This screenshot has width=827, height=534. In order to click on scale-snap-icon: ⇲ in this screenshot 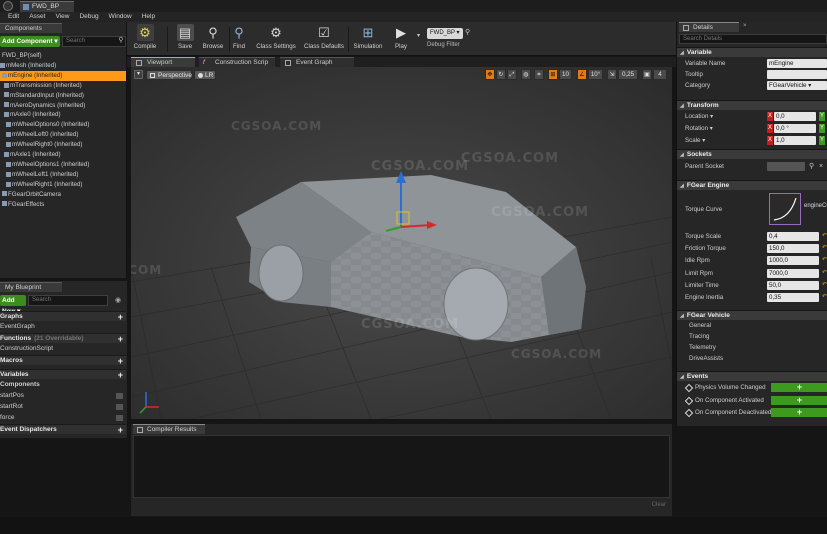, I will do `click(612, 74)`.